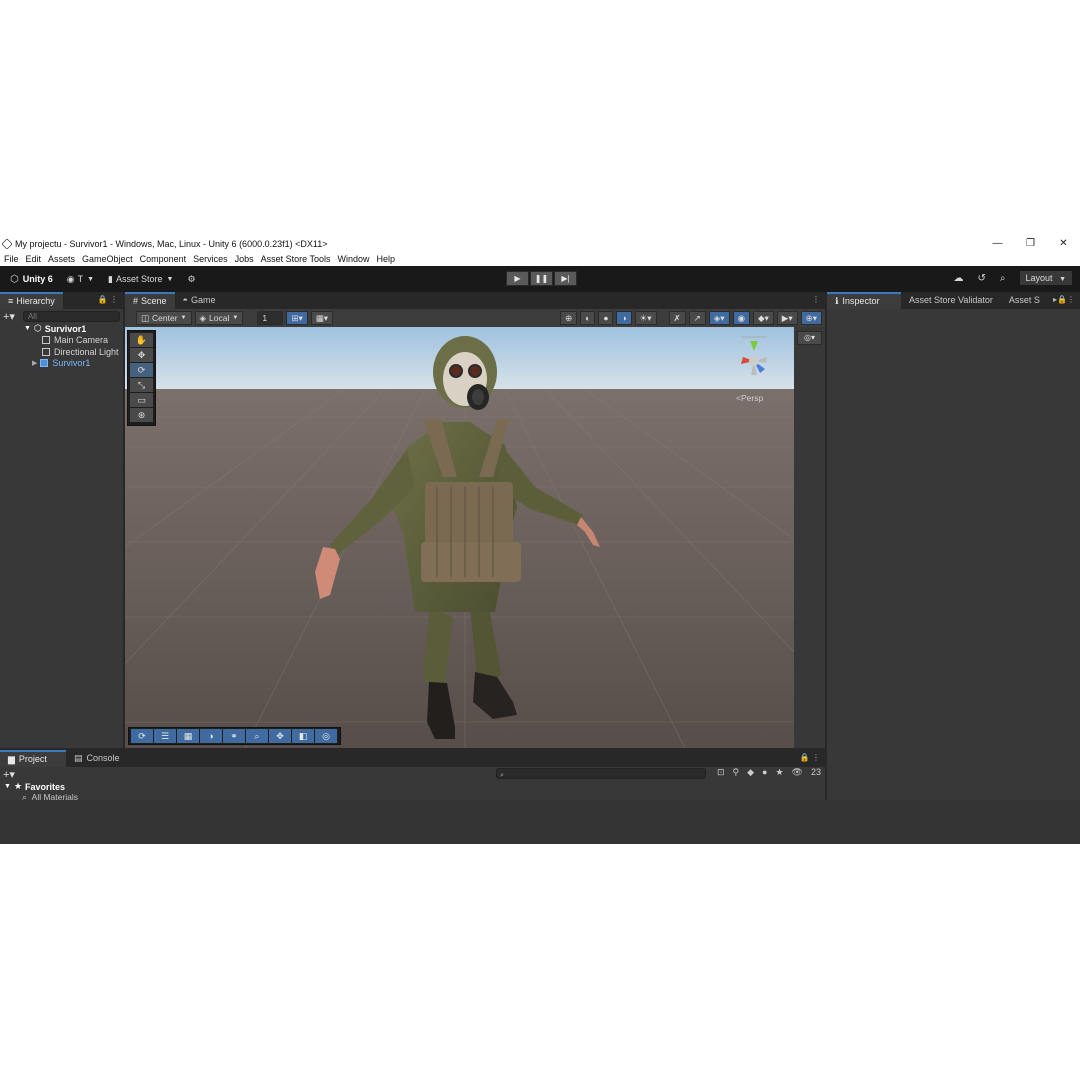 The width and height of the screenshot is (1080, 1080). Describe the element at coordinates (741, 318) in the screenshot. I see `visibility-button: ◉` at that location.